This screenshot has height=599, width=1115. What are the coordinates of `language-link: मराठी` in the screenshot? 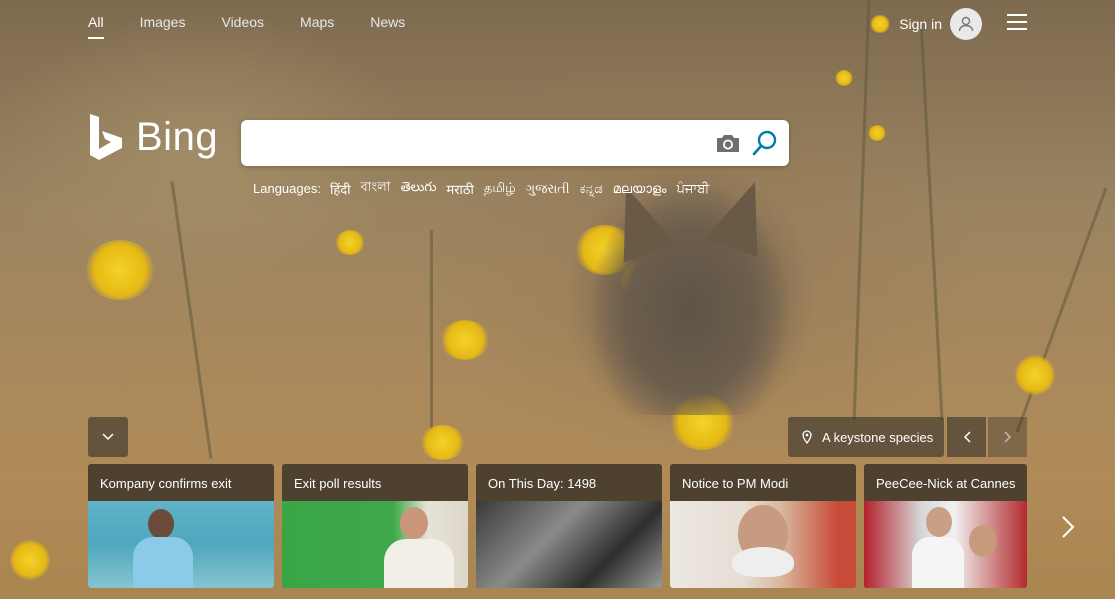 It's located at (459, 189).